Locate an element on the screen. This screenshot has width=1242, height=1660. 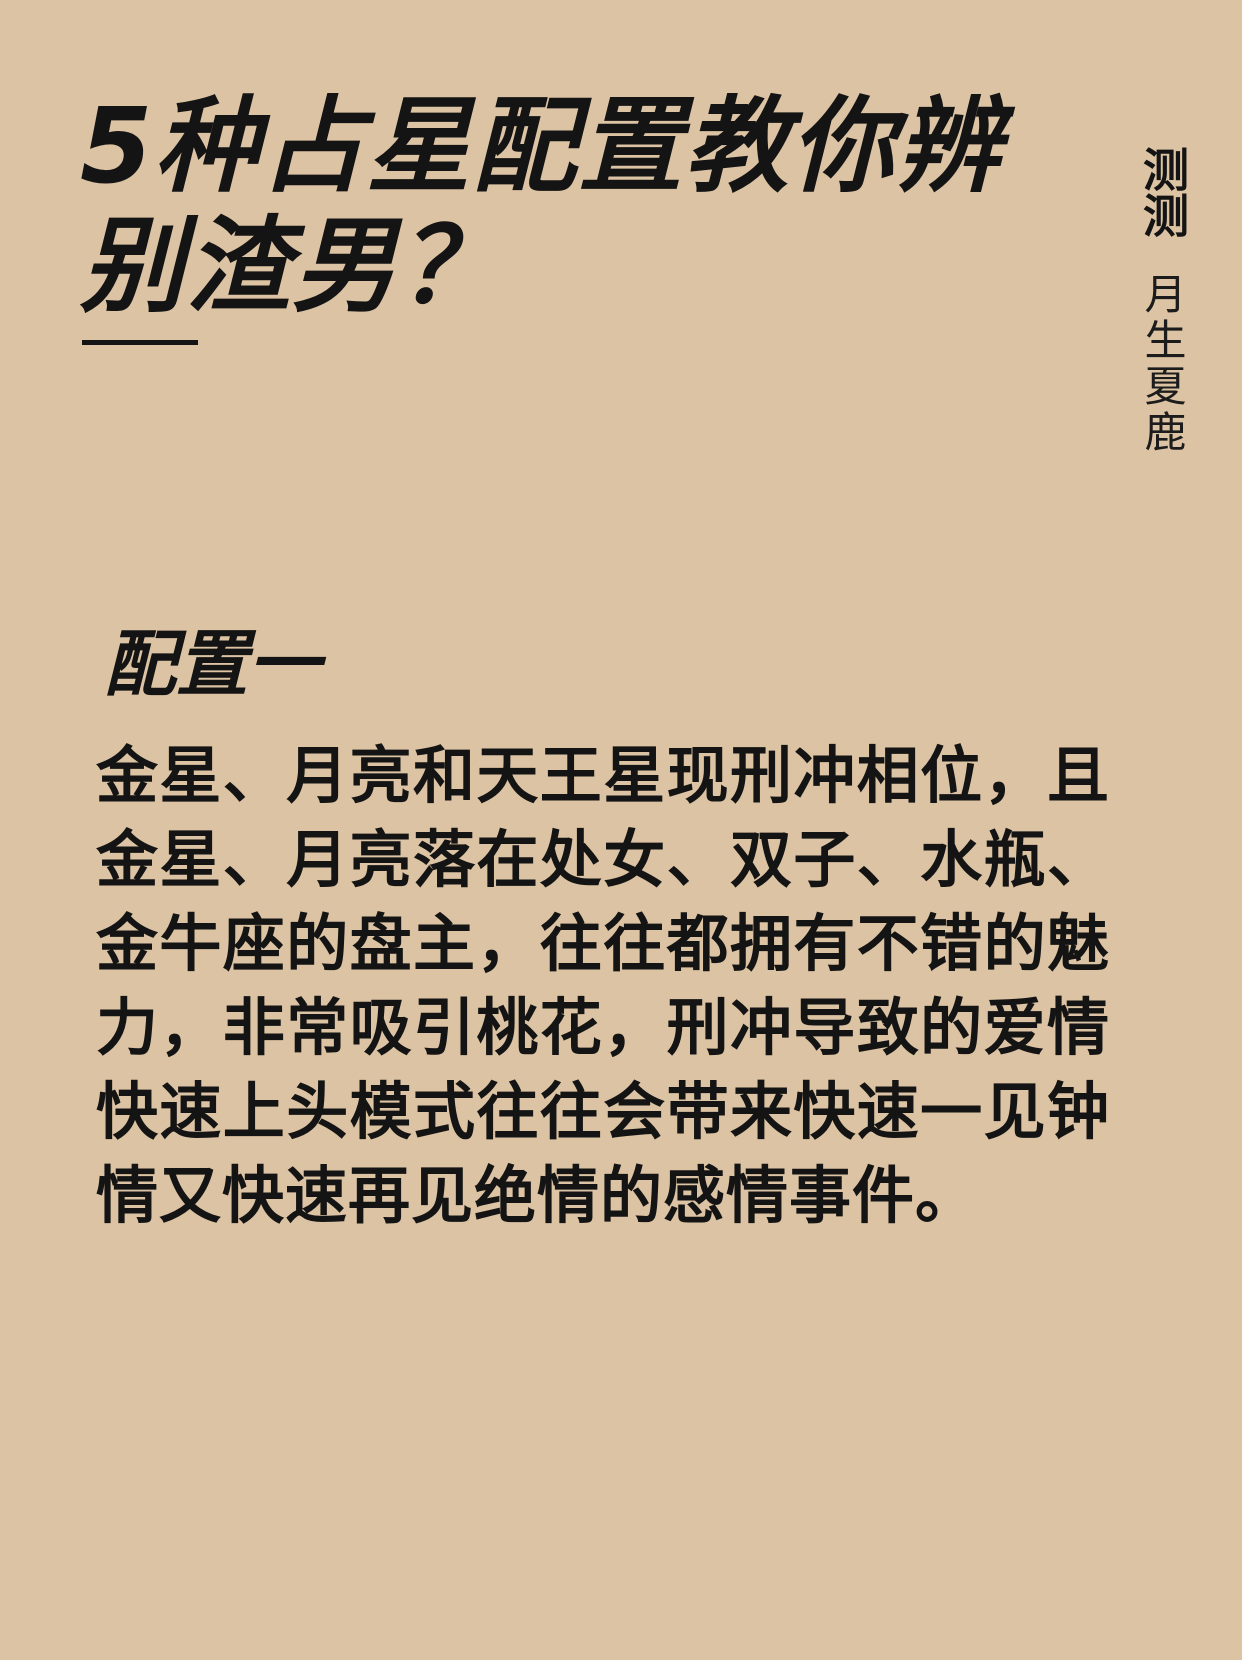
author-name: 月生夏鹿 is located at coordinates (1162, 364).